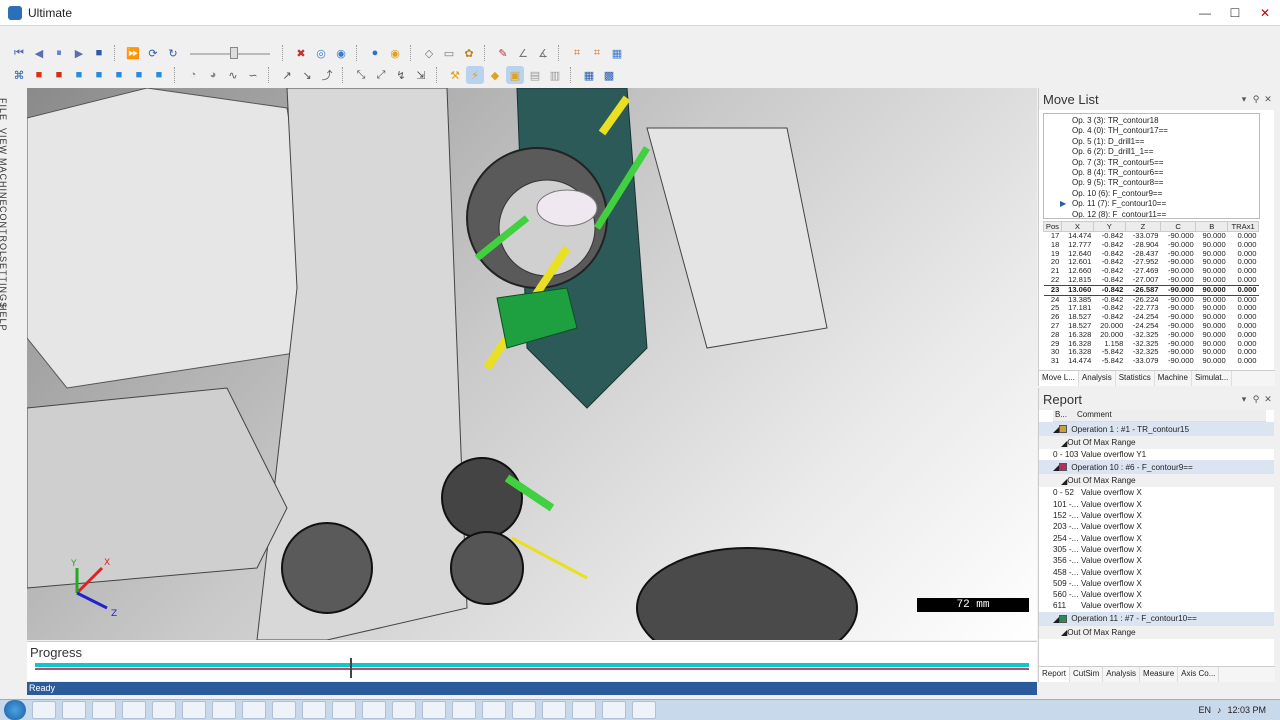  Describe the element at coordinates (119, 75) in the screenshot. I see `cube-right-icon: ■` at that location.